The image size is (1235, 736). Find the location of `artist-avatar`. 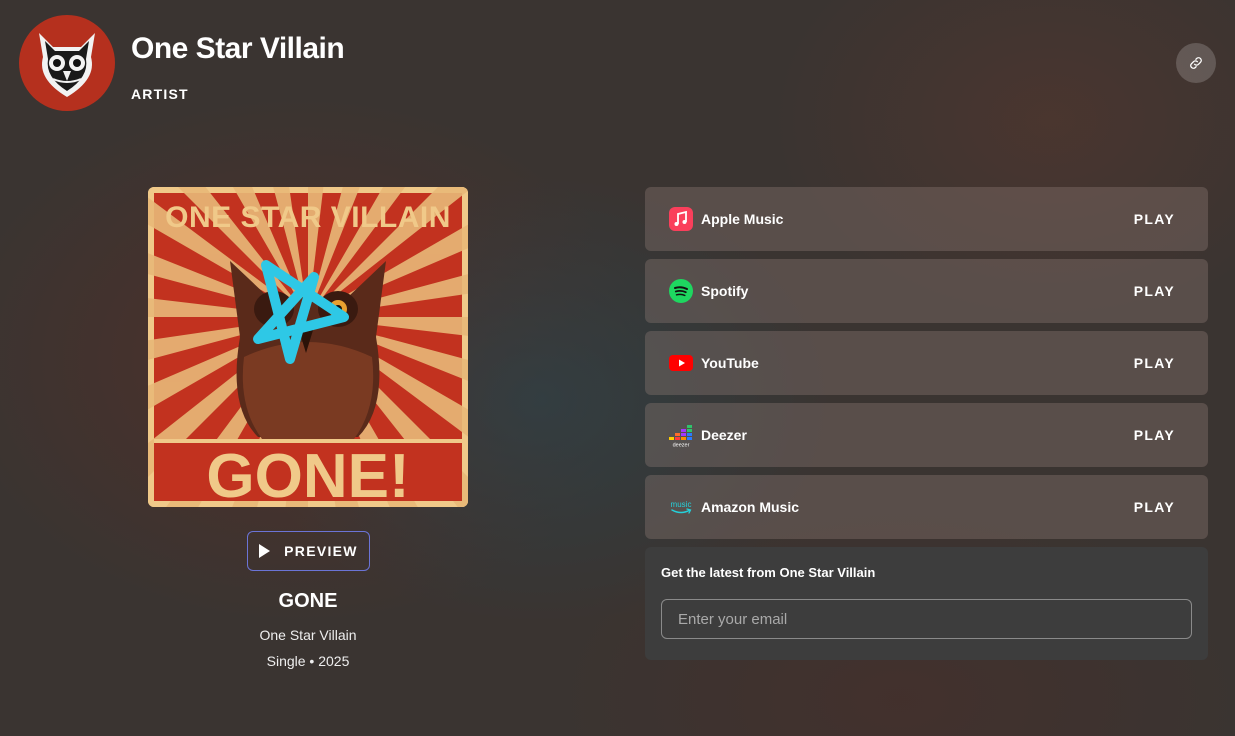

artist-avatar is located at coordinates (67, 63).